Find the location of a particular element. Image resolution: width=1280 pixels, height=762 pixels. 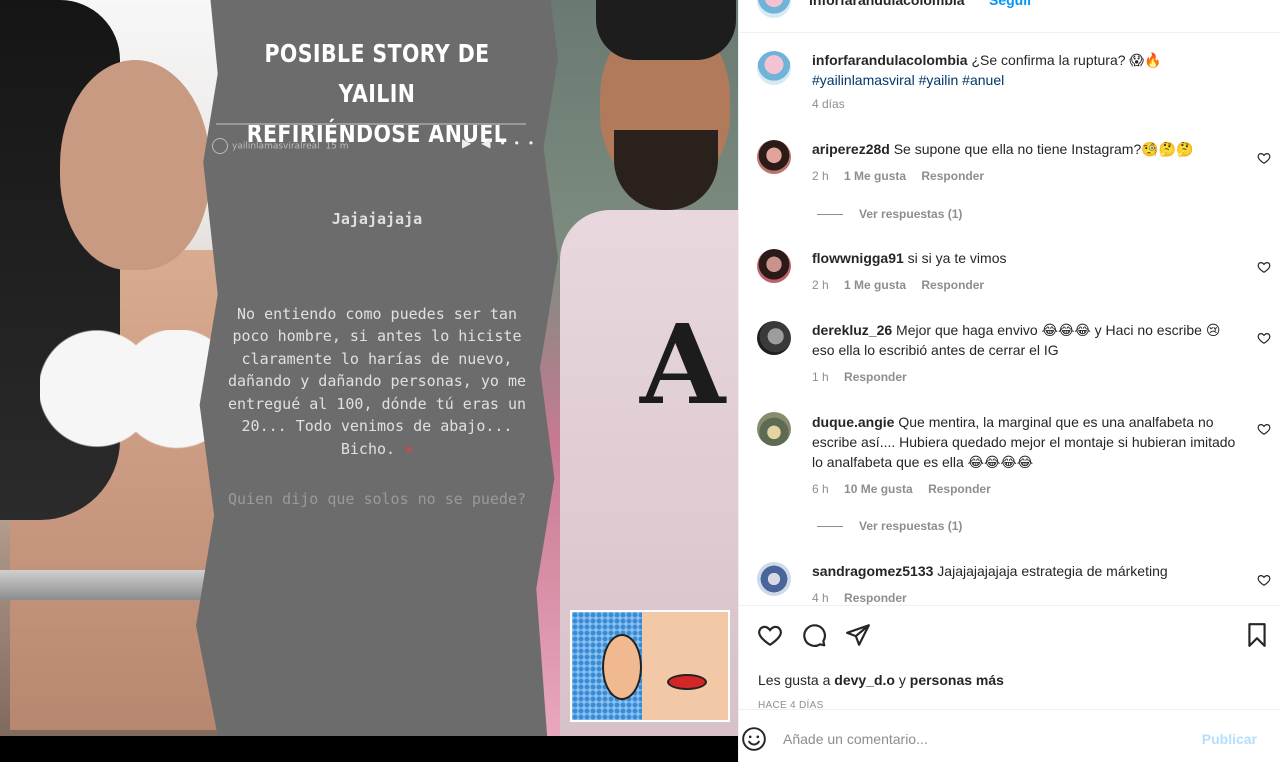

comment-username: flowwnigga91 is located at coordinates (858, 258).